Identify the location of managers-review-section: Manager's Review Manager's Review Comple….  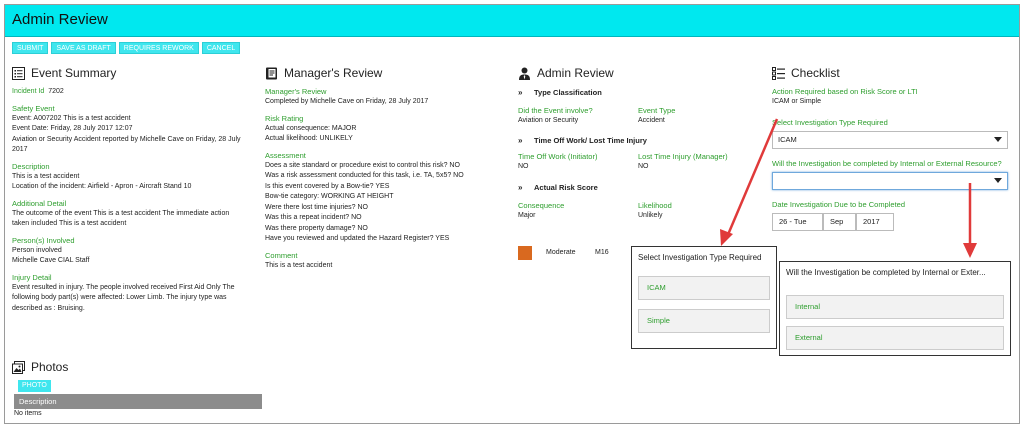
(387, 168).